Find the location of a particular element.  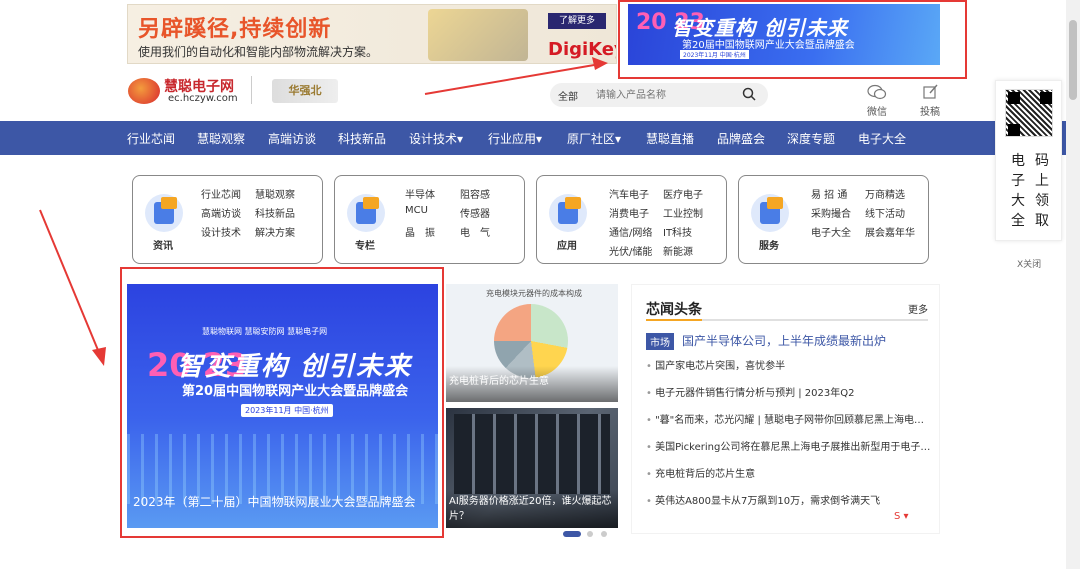

wechat-icon is located at coordinates (877, 92).